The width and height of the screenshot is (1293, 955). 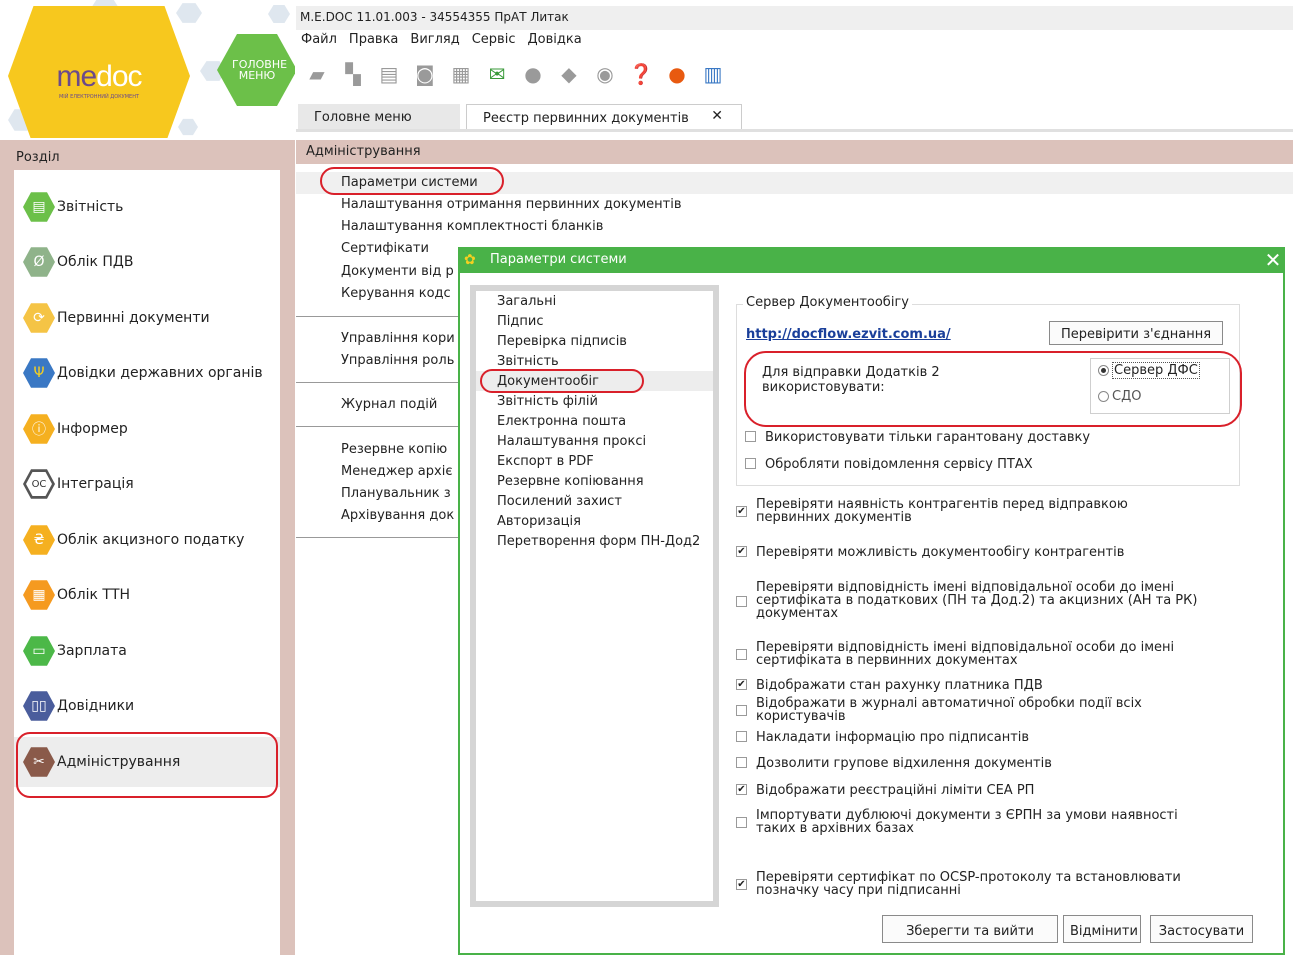 What do you see at coordinates (409, 182) in the screenshot?
I see `link-system-parameters: Параметри системи` at bounding box center [409, 182].